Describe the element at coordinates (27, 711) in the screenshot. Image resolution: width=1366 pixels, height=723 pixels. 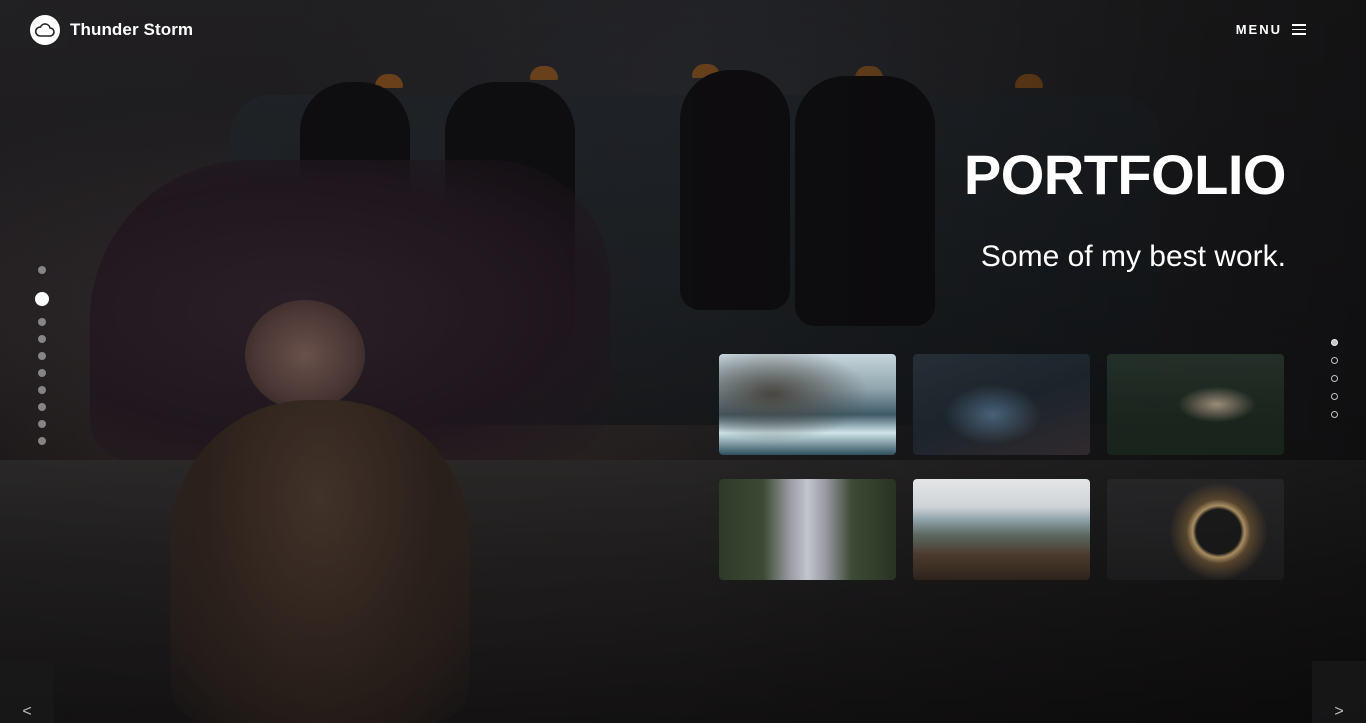
I see `chevron-left-icon: <` at that location.